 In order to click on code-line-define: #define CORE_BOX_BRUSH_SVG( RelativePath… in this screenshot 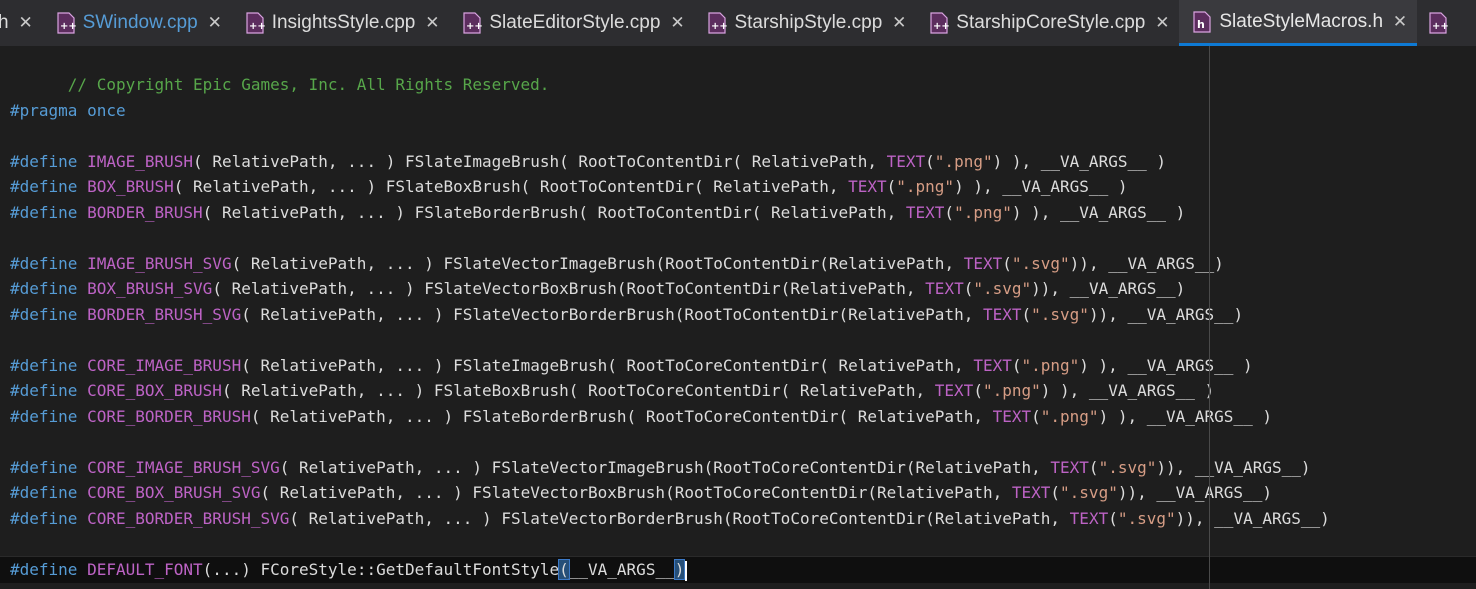, I will do `click(641, 492)`.